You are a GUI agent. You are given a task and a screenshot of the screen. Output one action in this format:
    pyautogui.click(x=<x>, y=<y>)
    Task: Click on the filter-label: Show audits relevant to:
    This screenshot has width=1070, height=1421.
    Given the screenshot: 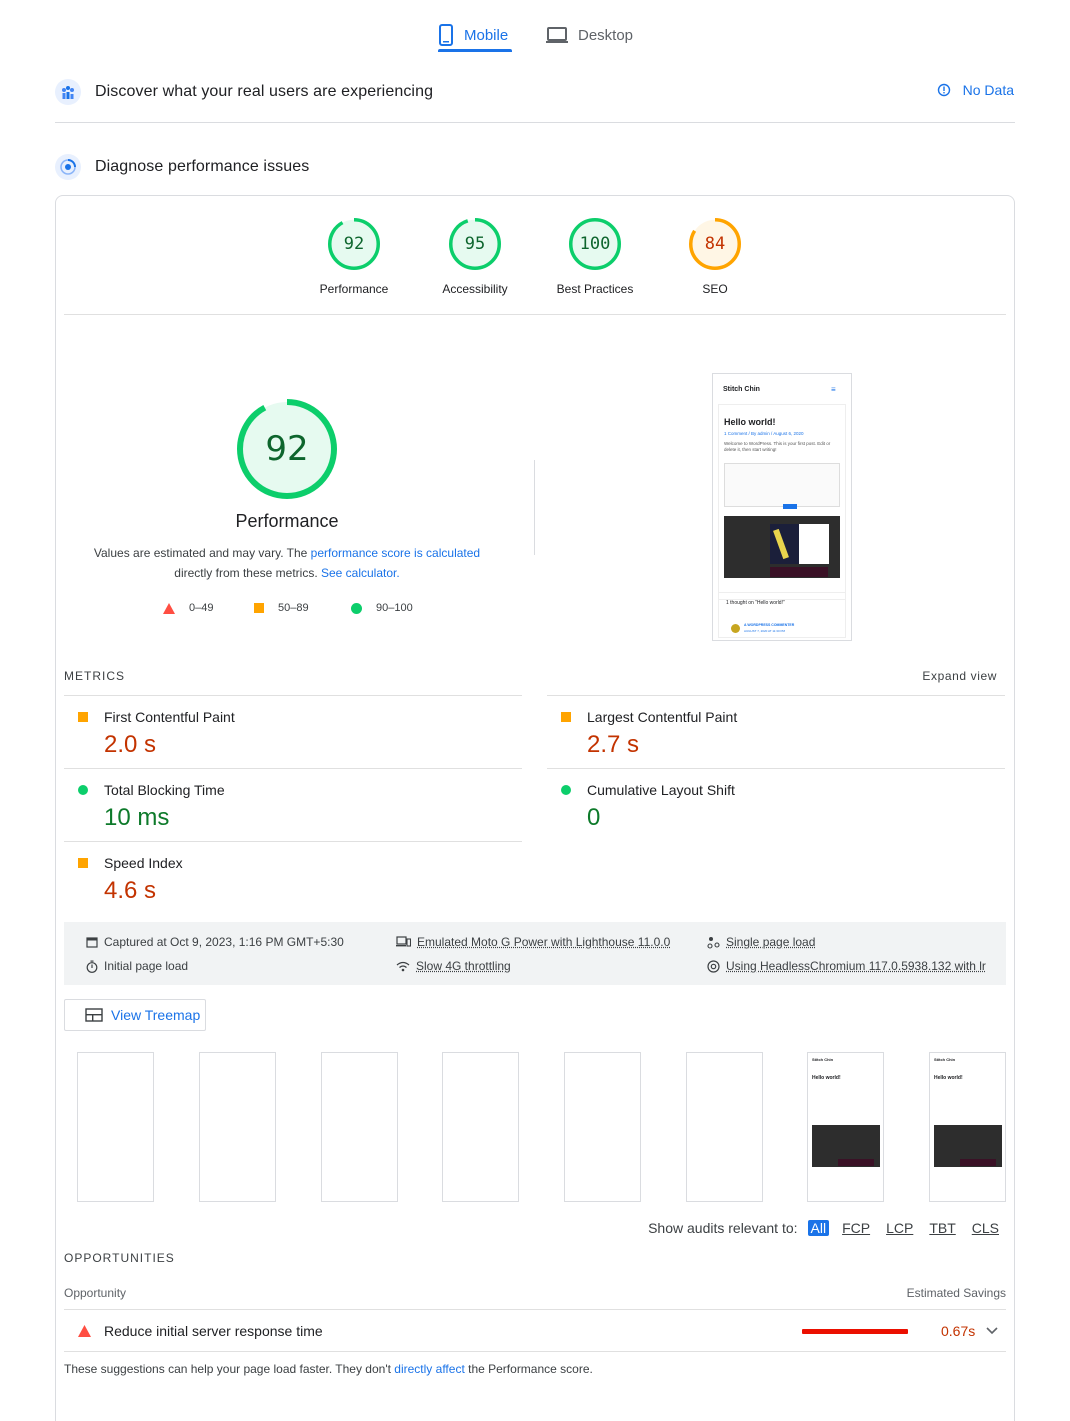 What is the action you would take?
    pyautogui.click(x=722, y=1228)
    